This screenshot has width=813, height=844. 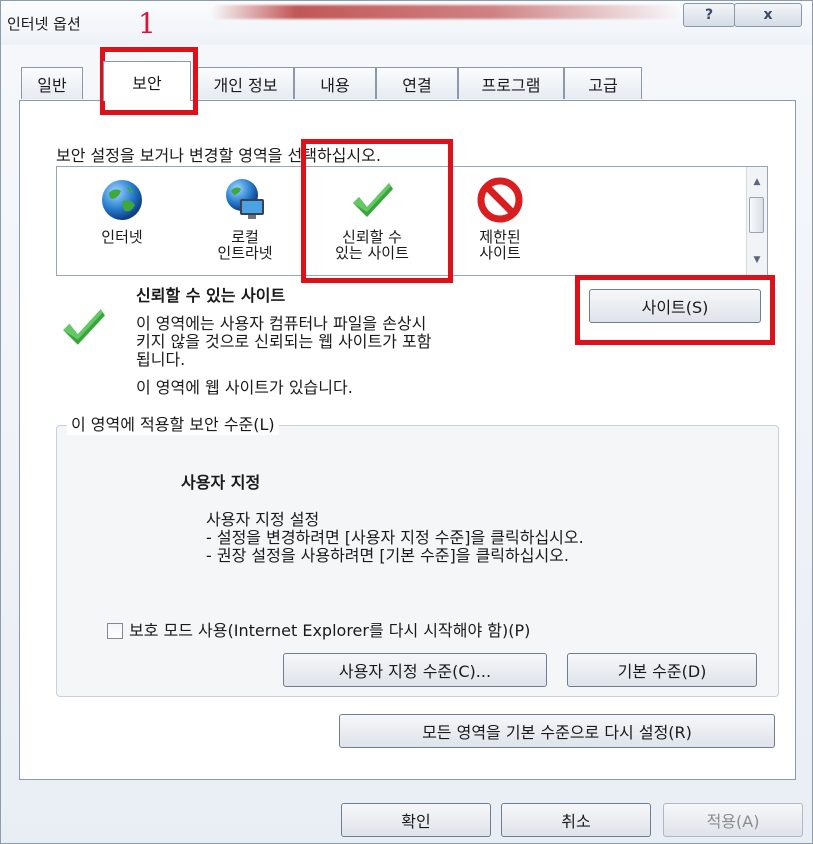 What do you see at coordinates (245, 245) in the screenshot?
I see `zone-label: 로컬 인트라넷` at bounding box center [245, 245].